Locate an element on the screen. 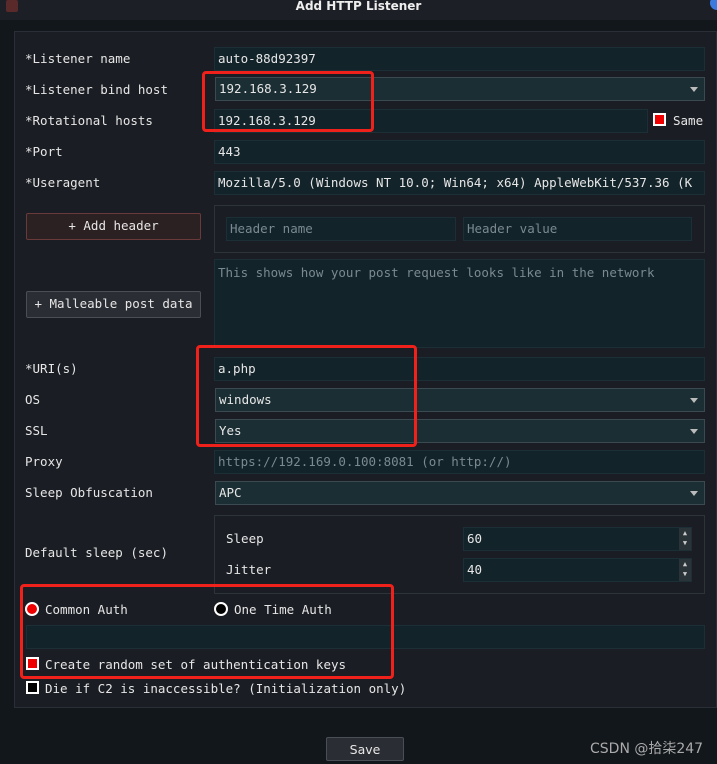 The height and width of the screenshot is (764, 717). die-if-inaccessible-checkbox is located at coordinates (32, 687).